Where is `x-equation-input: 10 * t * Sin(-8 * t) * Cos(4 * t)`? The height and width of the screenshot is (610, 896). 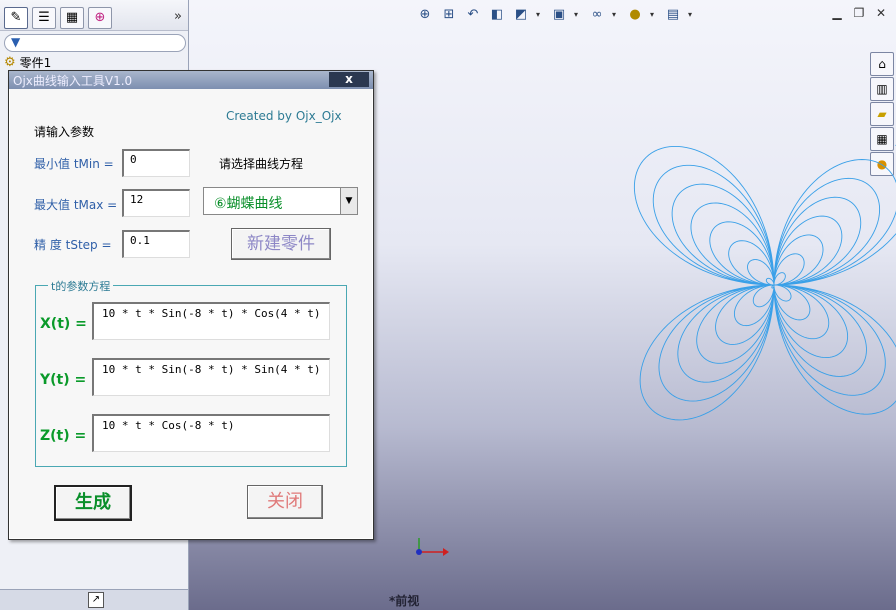
x-equation-input: 10 * t * Sin(-8 * t) * Cos(4 * t) is located at coordinates (211, 321).